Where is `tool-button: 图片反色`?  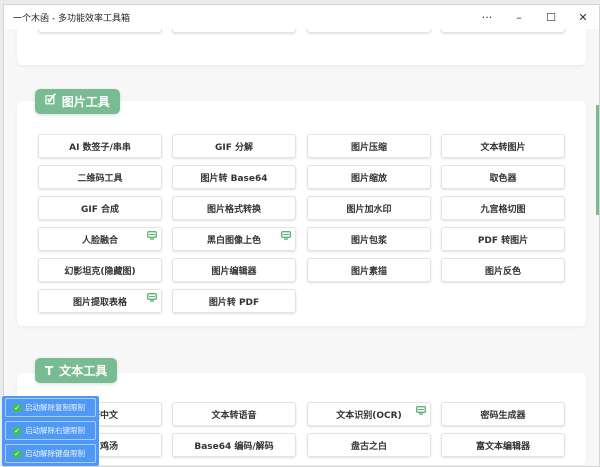 tool-button: 图片反色 is located at coordinates (503, 270).